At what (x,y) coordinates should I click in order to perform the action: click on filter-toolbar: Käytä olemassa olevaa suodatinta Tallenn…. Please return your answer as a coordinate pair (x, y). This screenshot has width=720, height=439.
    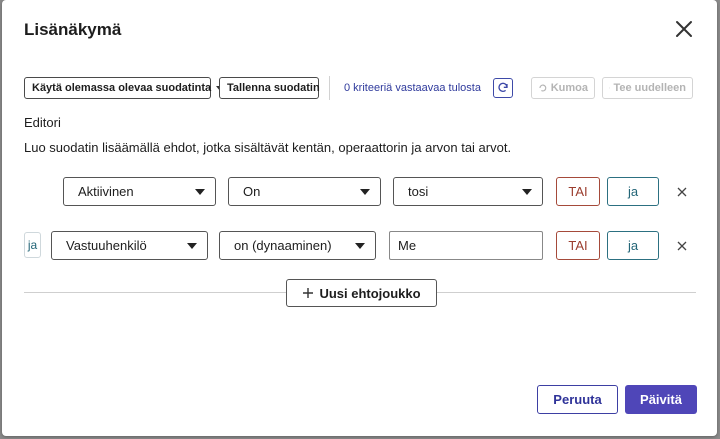
    Looking at the image, I should click on (359, 88).